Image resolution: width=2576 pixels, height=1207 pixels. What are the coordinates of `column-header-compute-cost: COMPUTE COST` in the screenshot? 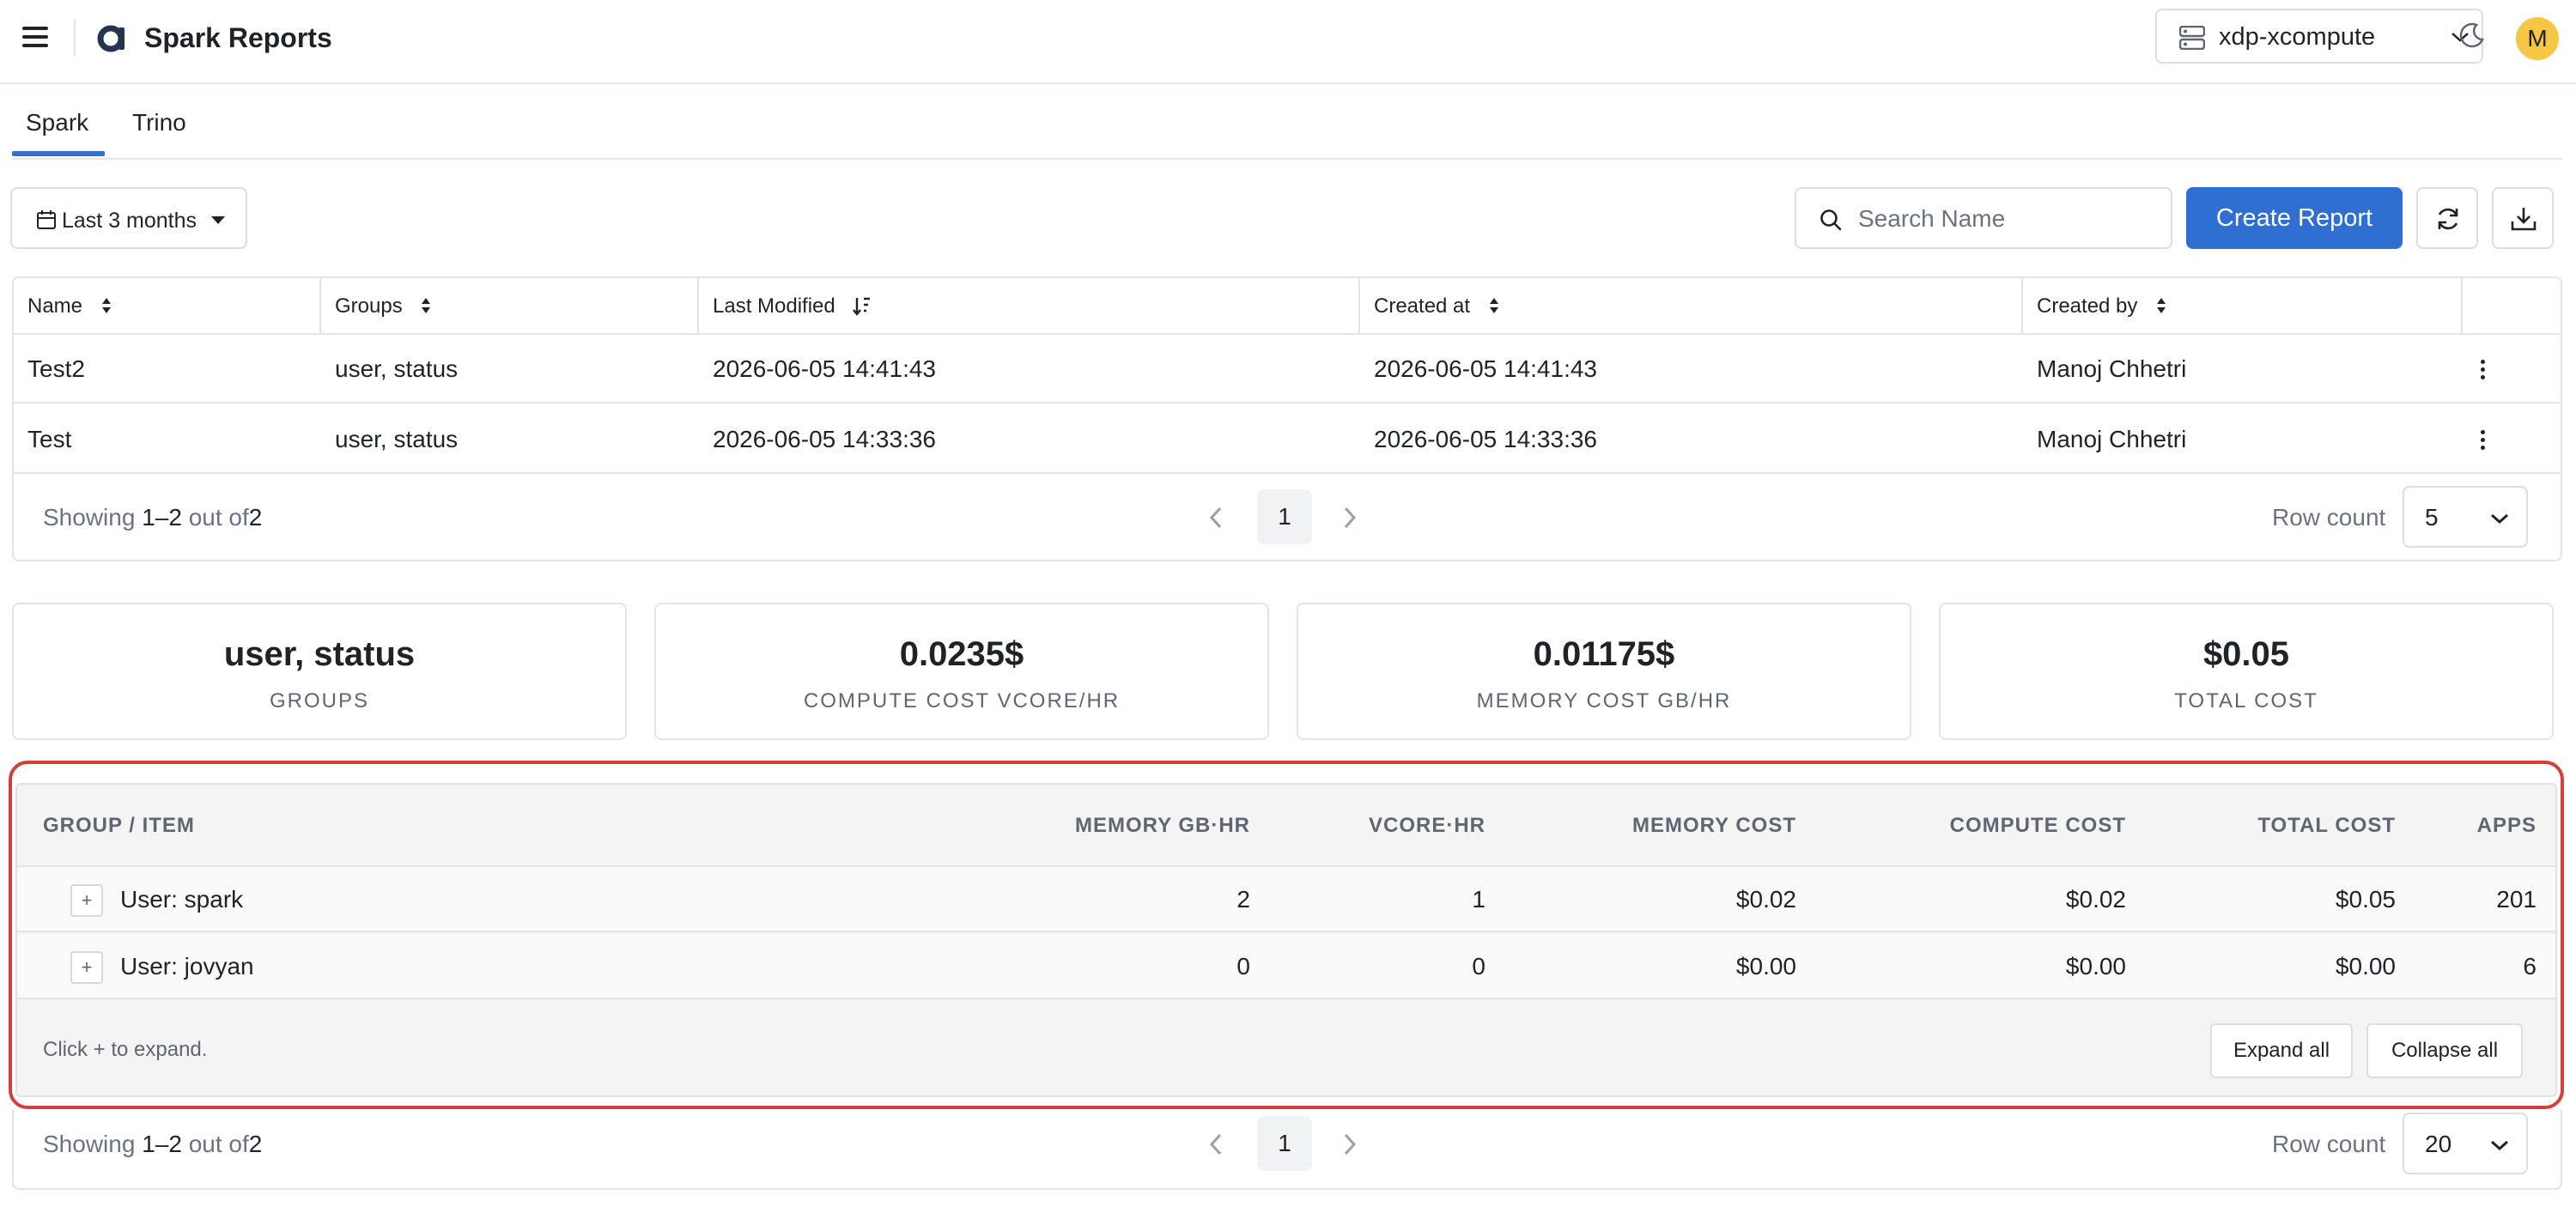 It's located at (2038, 825).